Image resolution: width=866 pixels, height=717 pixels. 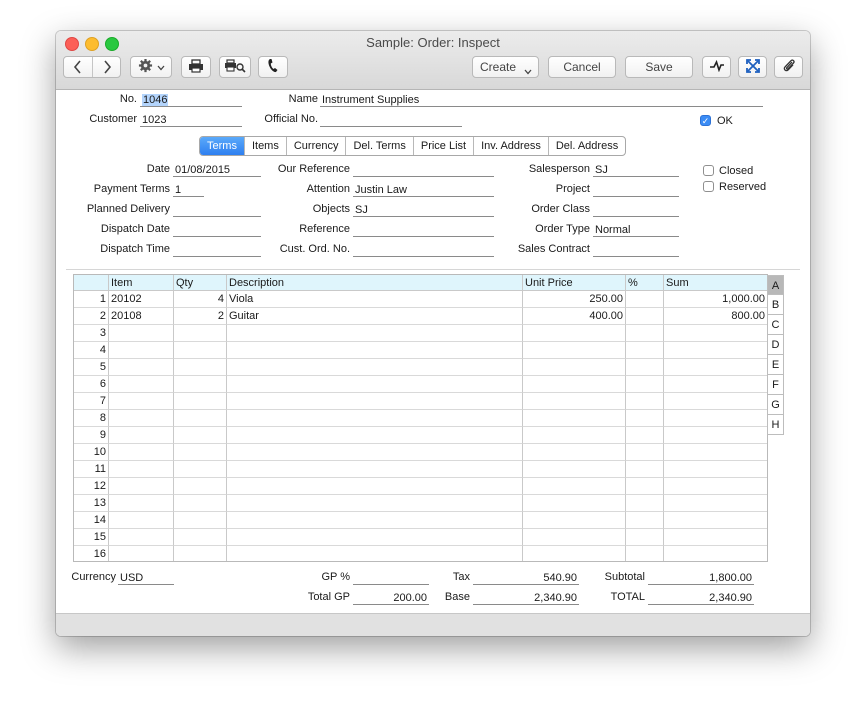 What do you see at coordinates (273, 67) in the screenshot?
I see `call-button` at bounding box center [273, 67].